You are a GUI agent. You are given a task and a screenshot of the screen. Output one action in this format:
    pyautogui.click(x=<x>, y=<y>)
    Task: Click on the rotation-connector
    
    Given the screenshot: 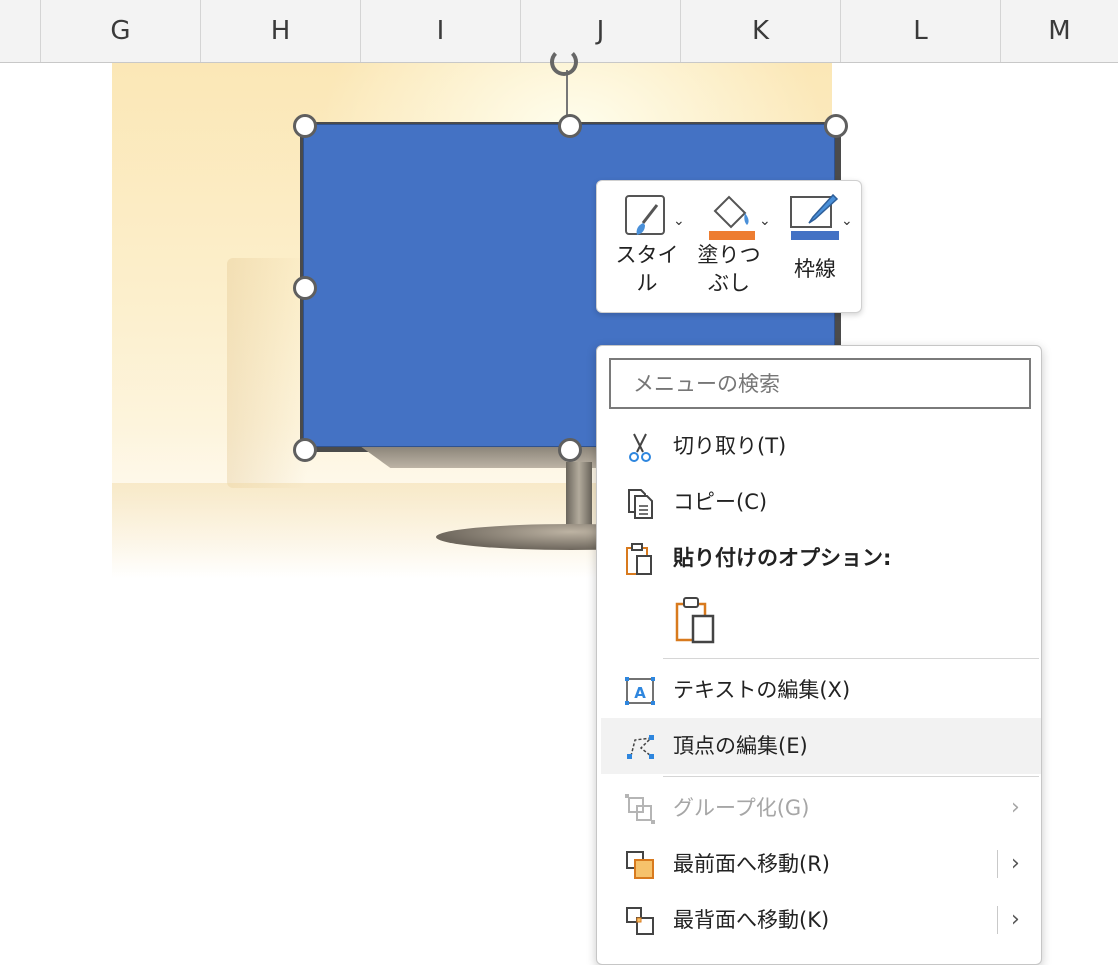 What is the action you would take?
    pyautogui.click(x=567, y=93)
    